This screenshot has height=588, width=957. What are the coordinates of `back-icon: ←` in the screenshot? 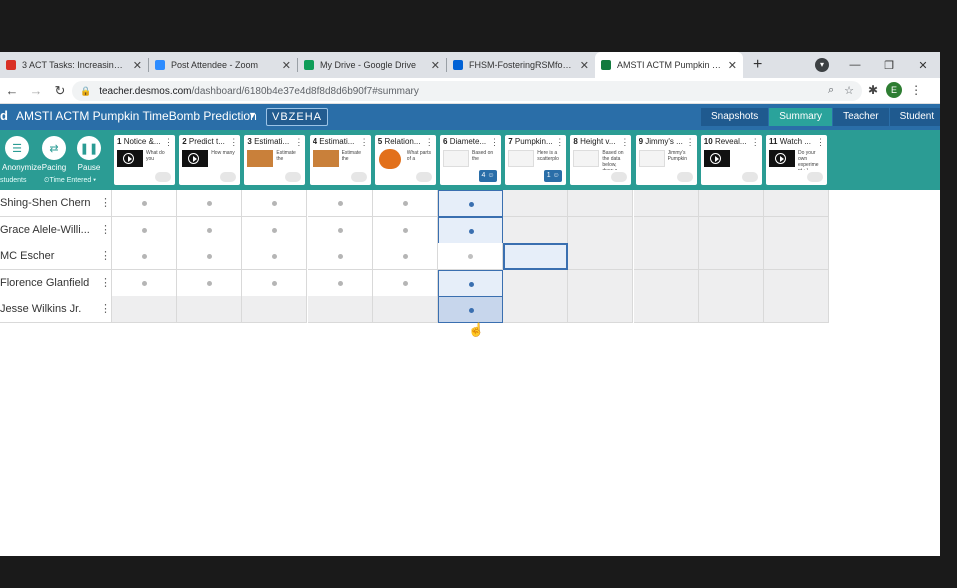 It's located at (12, 90).